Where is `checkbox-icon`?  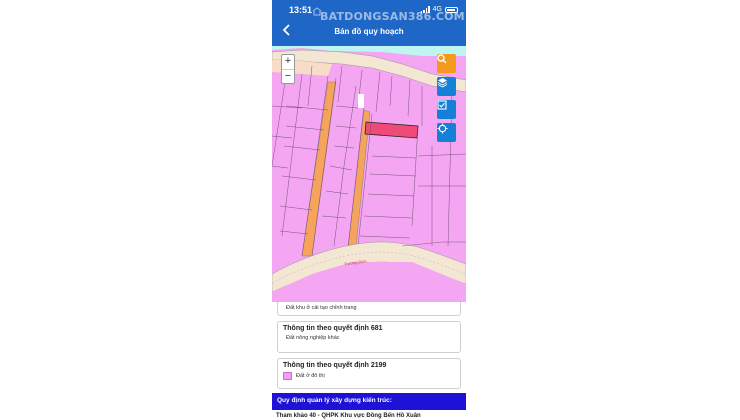
checkbox-icon is located at coordinates (442, 105).